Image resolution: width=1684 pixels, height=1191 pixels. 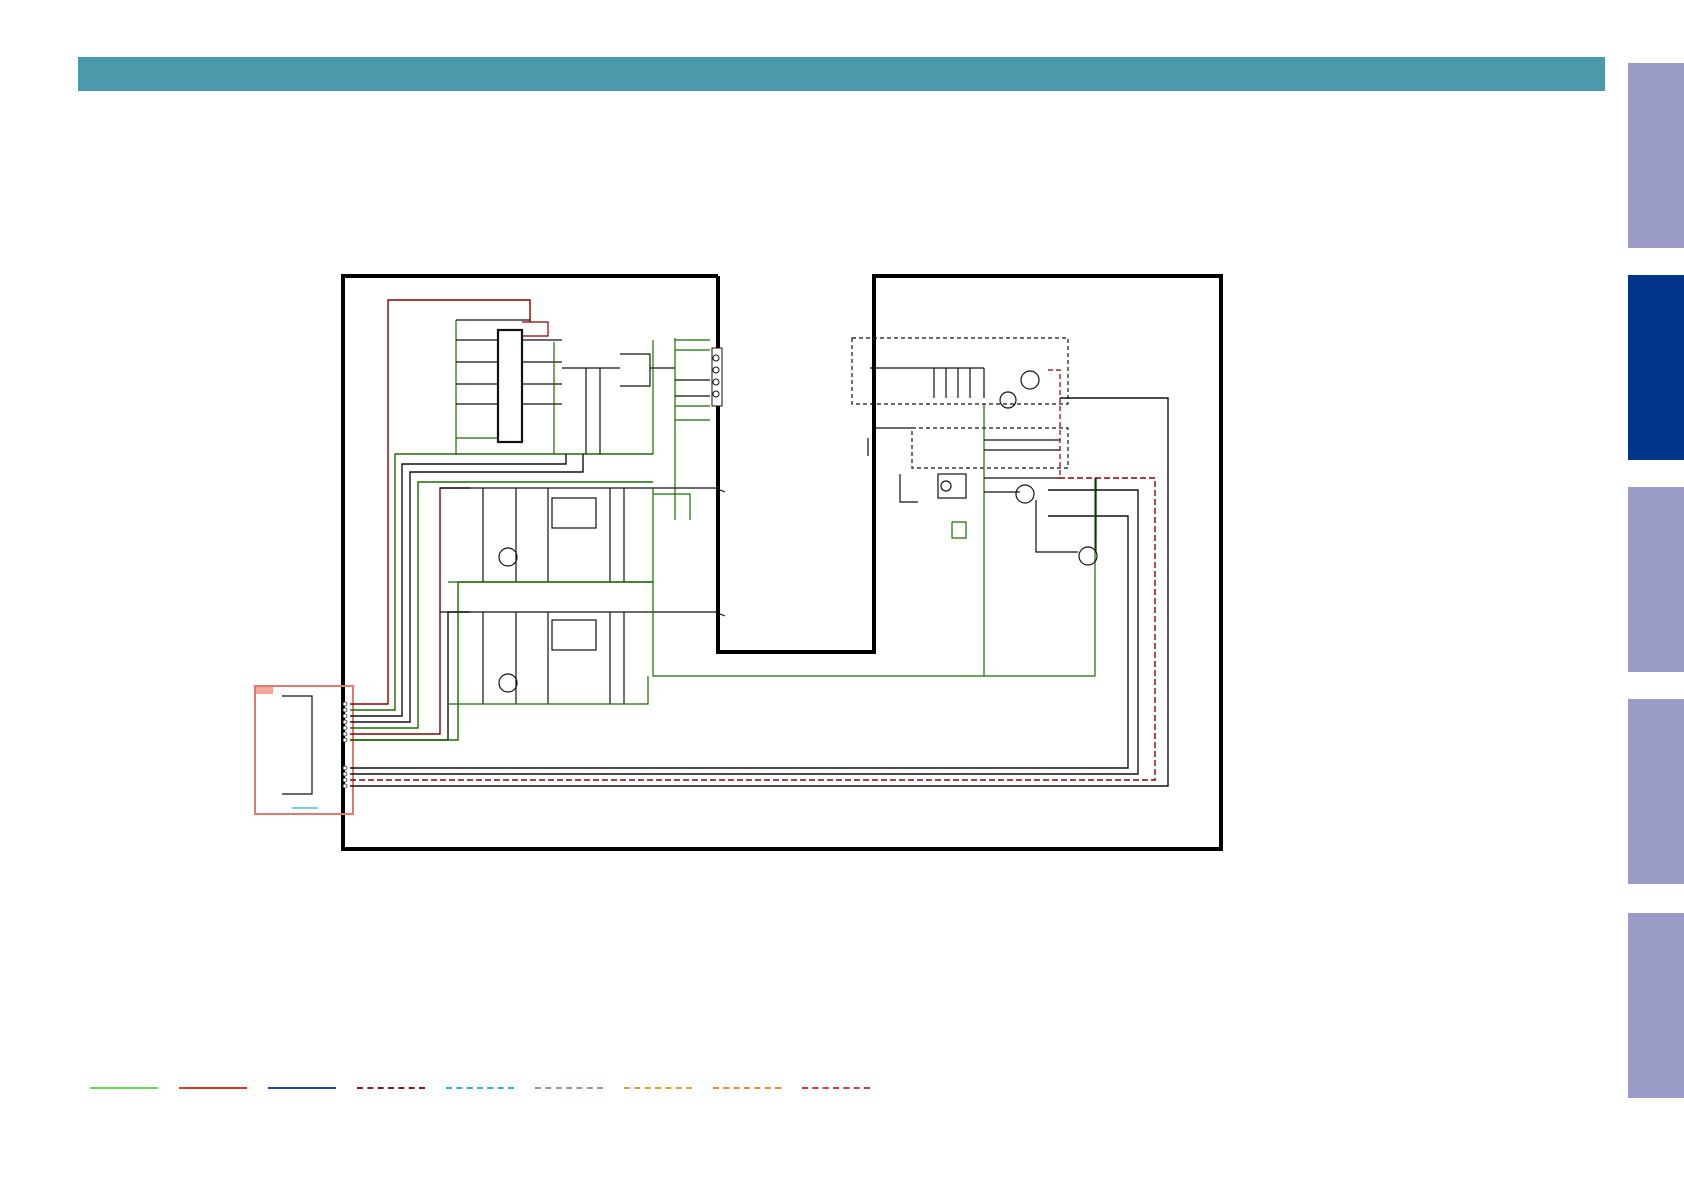 What do you see at coordinates (717, 377) in the screenshot?
I see `jack-terminals` at bounding box center [717, 377].